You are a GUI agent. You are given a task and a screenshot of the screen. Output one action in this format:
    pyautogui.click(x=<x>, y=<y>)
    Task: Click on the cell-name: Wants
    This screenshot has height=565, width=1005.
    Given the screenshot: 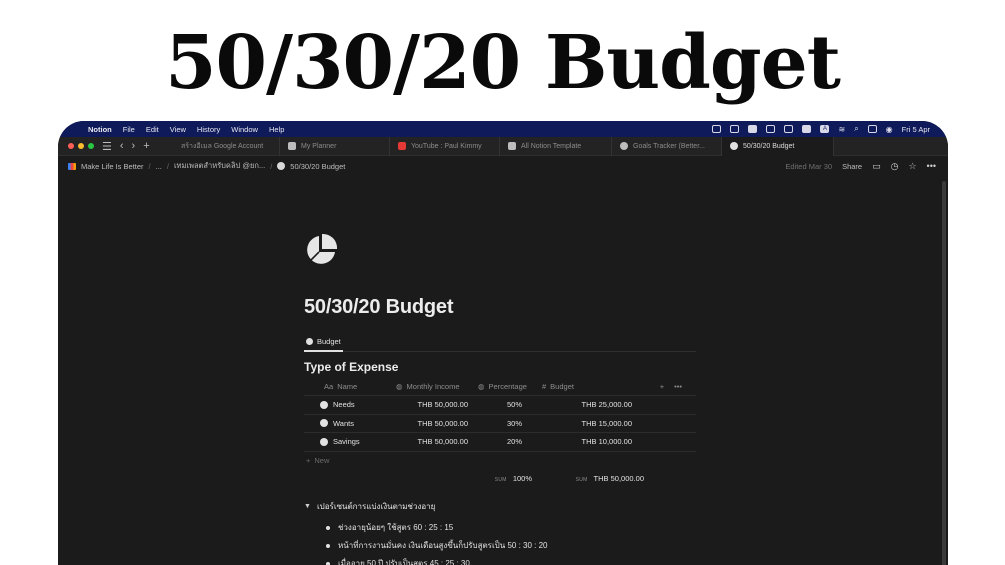 What is the action you would take?
    pyautogui.click(x=350, y=423)
    